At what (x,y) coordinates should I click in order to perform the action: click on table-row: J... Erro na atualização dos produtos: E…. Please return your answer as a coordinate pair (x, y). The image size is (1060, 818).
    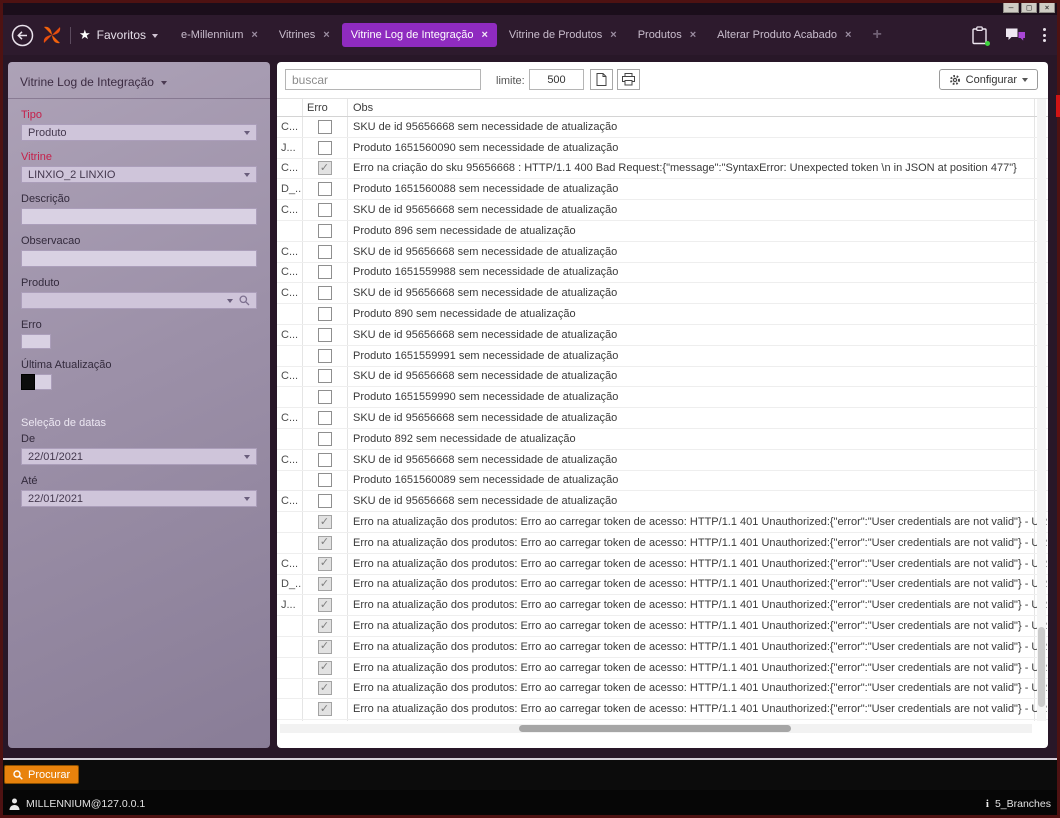
    Looking at the image, I should click on (662, 606).